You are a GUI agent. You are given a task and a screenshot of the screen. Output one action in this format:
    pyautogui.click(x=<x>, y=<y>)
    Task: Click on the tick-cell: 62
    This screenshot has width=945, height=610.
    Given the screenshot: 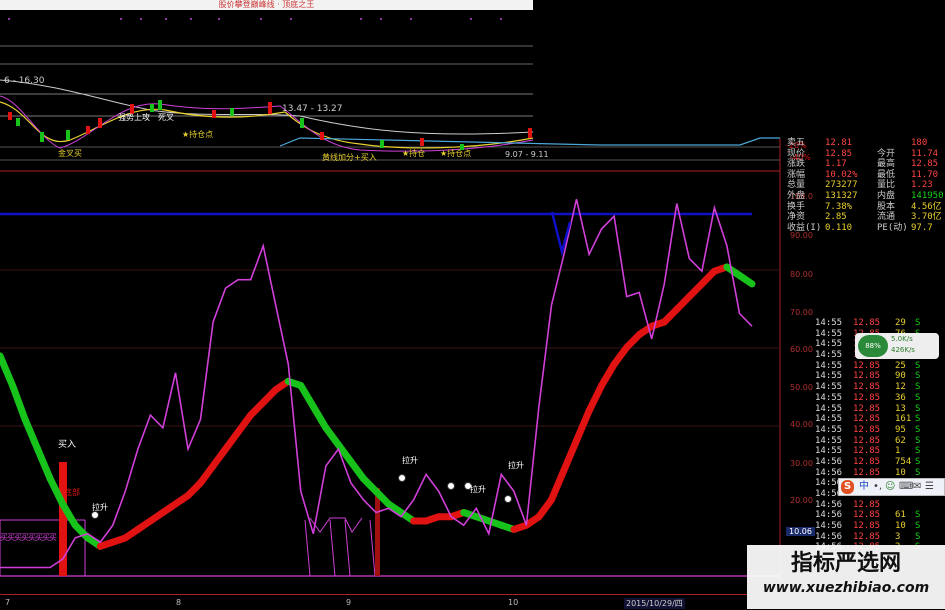 What is the action you would take?
    pyautogui.click(x=900, y=440)
    